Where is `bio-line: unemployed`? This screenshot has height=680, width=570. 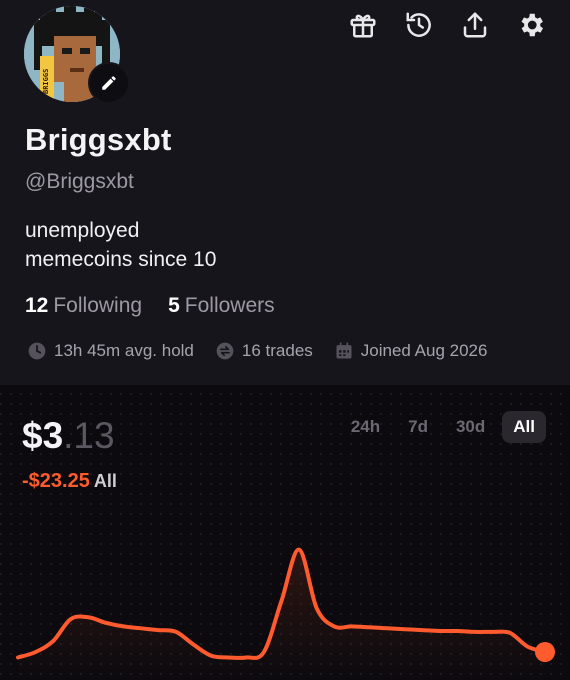 bio-line: unemployed is located at coordinates (82, 230).